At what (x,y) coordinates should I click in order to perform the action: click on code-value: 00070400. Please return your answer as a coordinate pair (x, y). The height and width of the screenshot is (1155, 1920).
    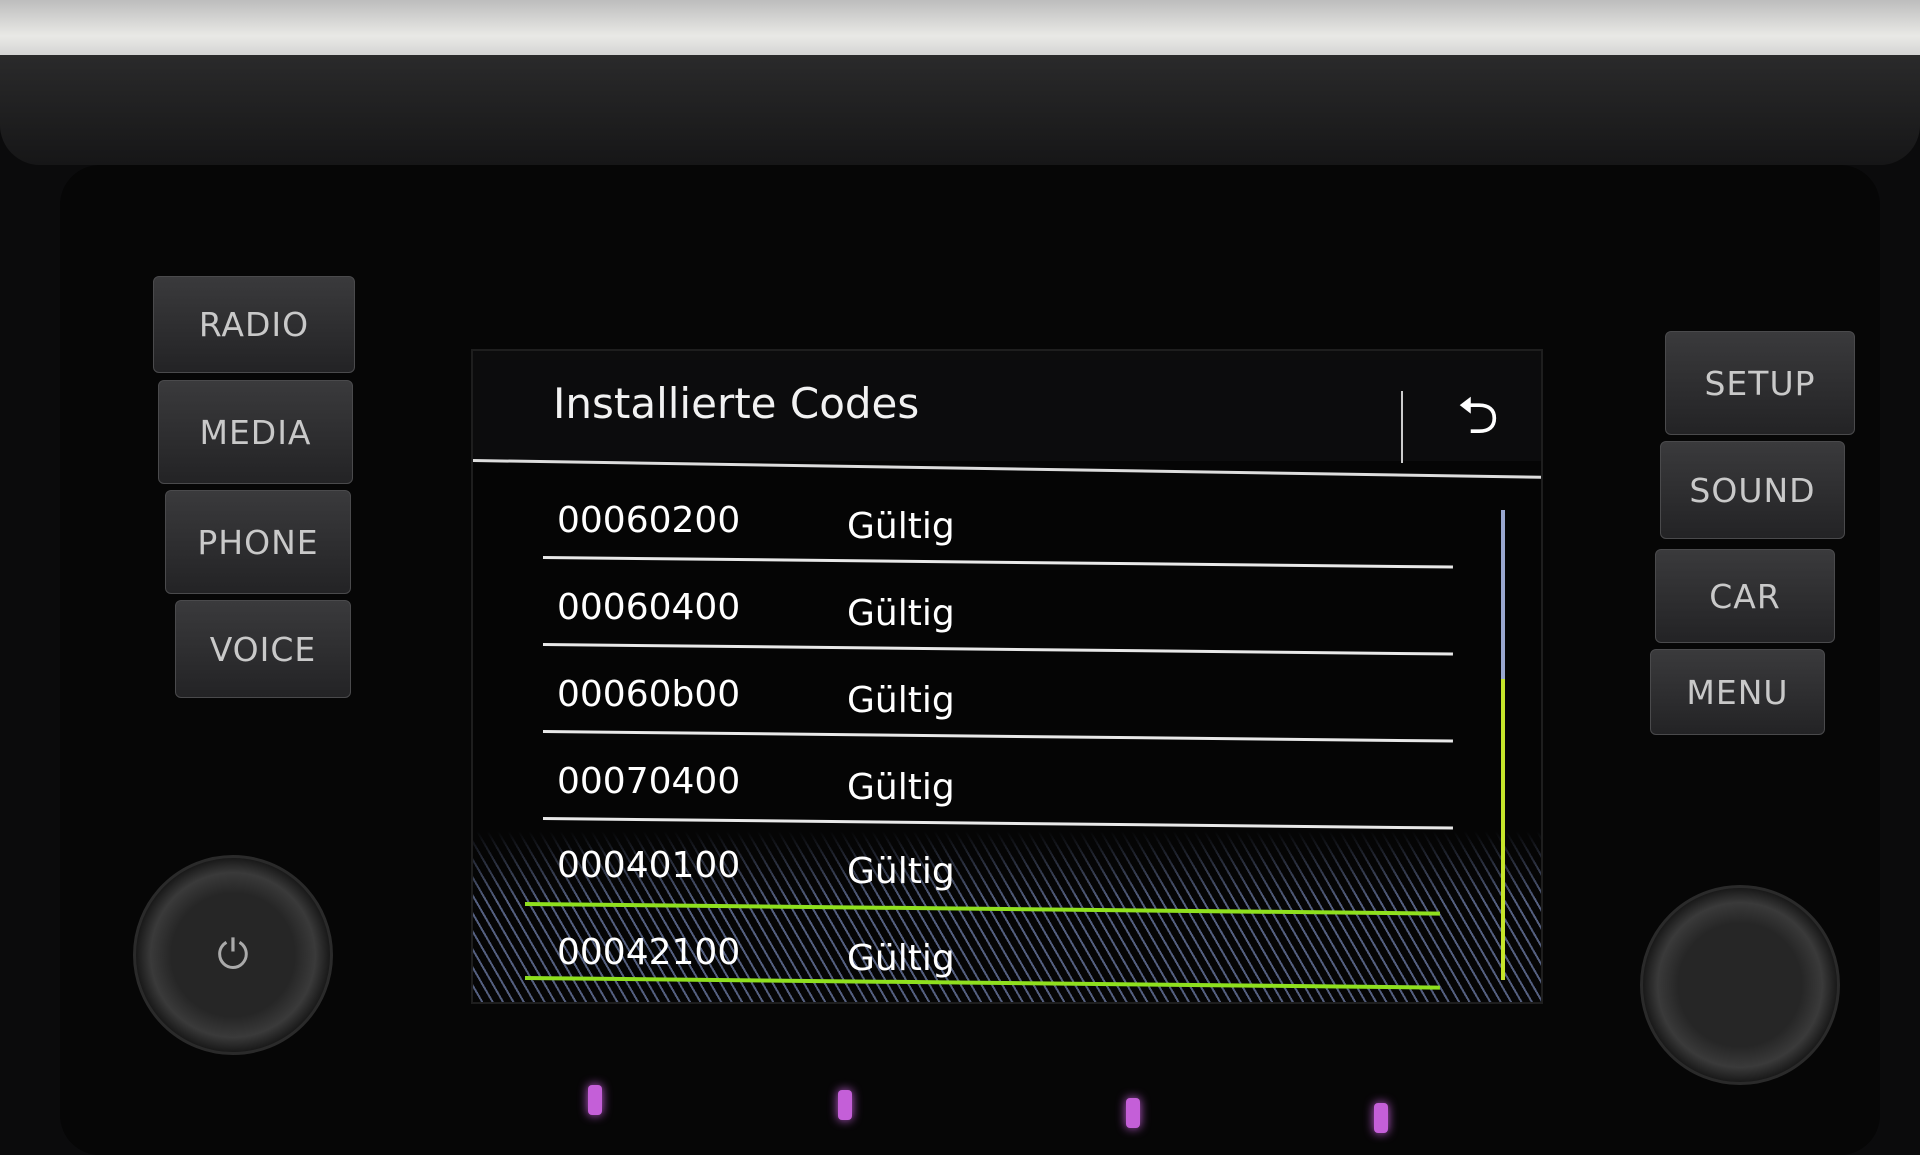
    Looking at the image, I should click on (649, 781).